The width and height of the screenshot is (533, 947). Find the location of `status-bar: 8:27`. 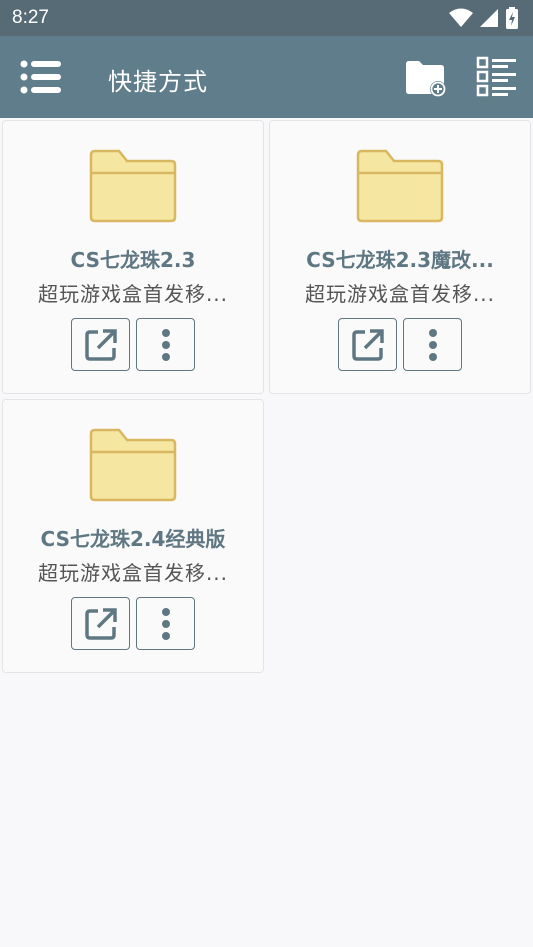

status-bar: 8:27 is located at coordinates (266, 18).